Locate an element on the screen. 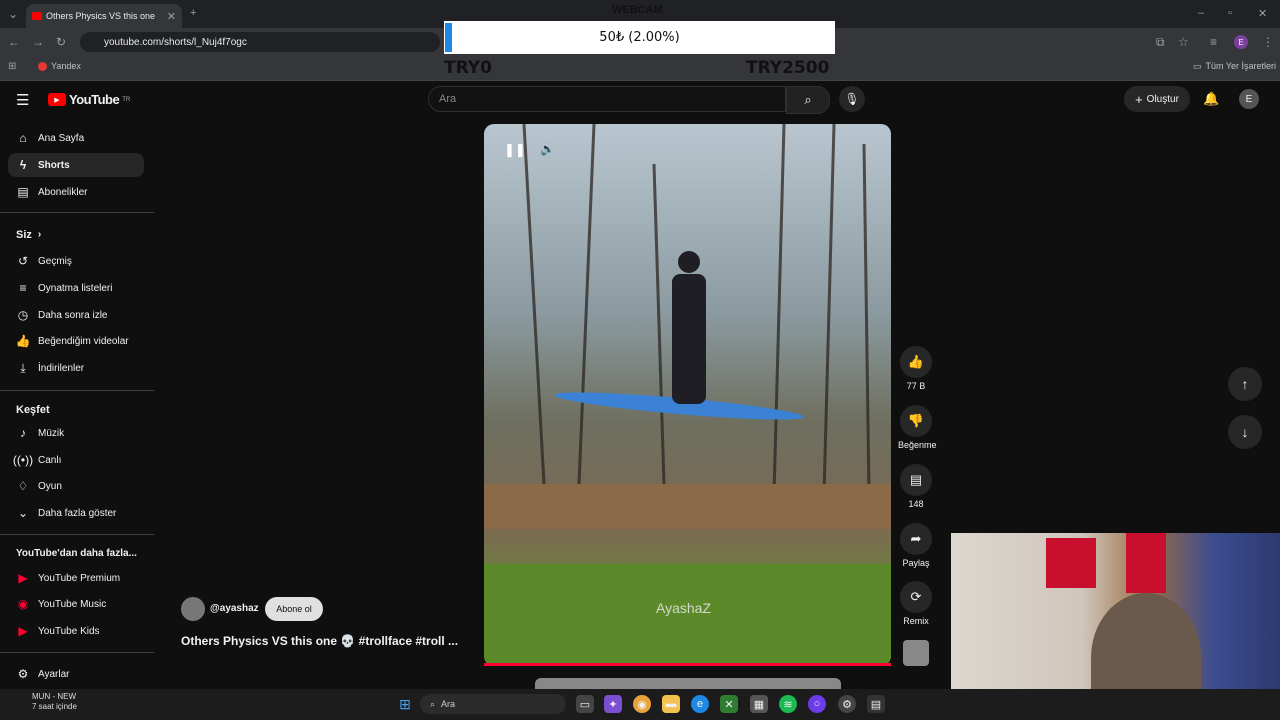 The image size is (1280, 720). yandex-icon is located at coordinates (42, 66).